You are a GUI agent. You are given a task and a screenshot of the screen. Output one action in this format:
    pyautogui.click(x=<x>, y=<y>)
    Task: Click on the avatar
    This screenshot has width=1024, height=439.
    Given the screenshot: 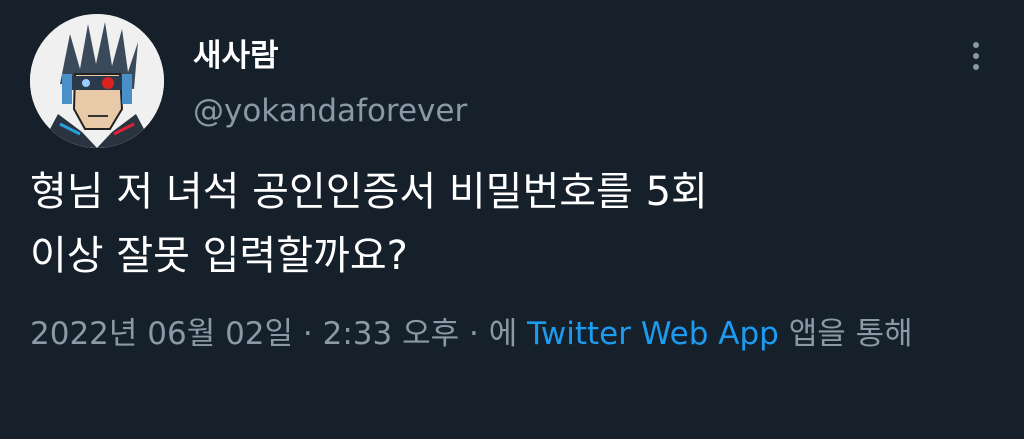 What is the action you would take?
    pyautogui.click(x=97, y=81)
    